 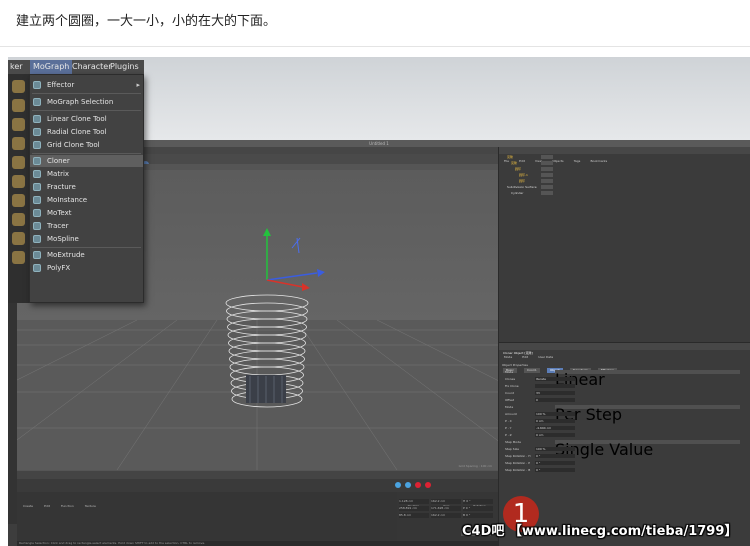 What do you see at coordinates (138, 85) in the screenshot?
I see `submenu-arrow-icon: ▸` at bounding box center [138, 85].